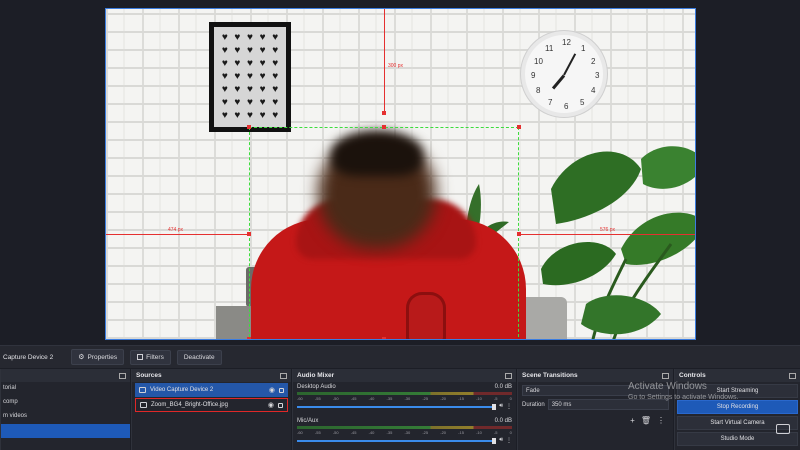 This screenshot has width=800, height=450. I want to click on source-item-zoom-bg: Zoom_BG4_Bright-Office.jpg ◉, so click(211, 405).